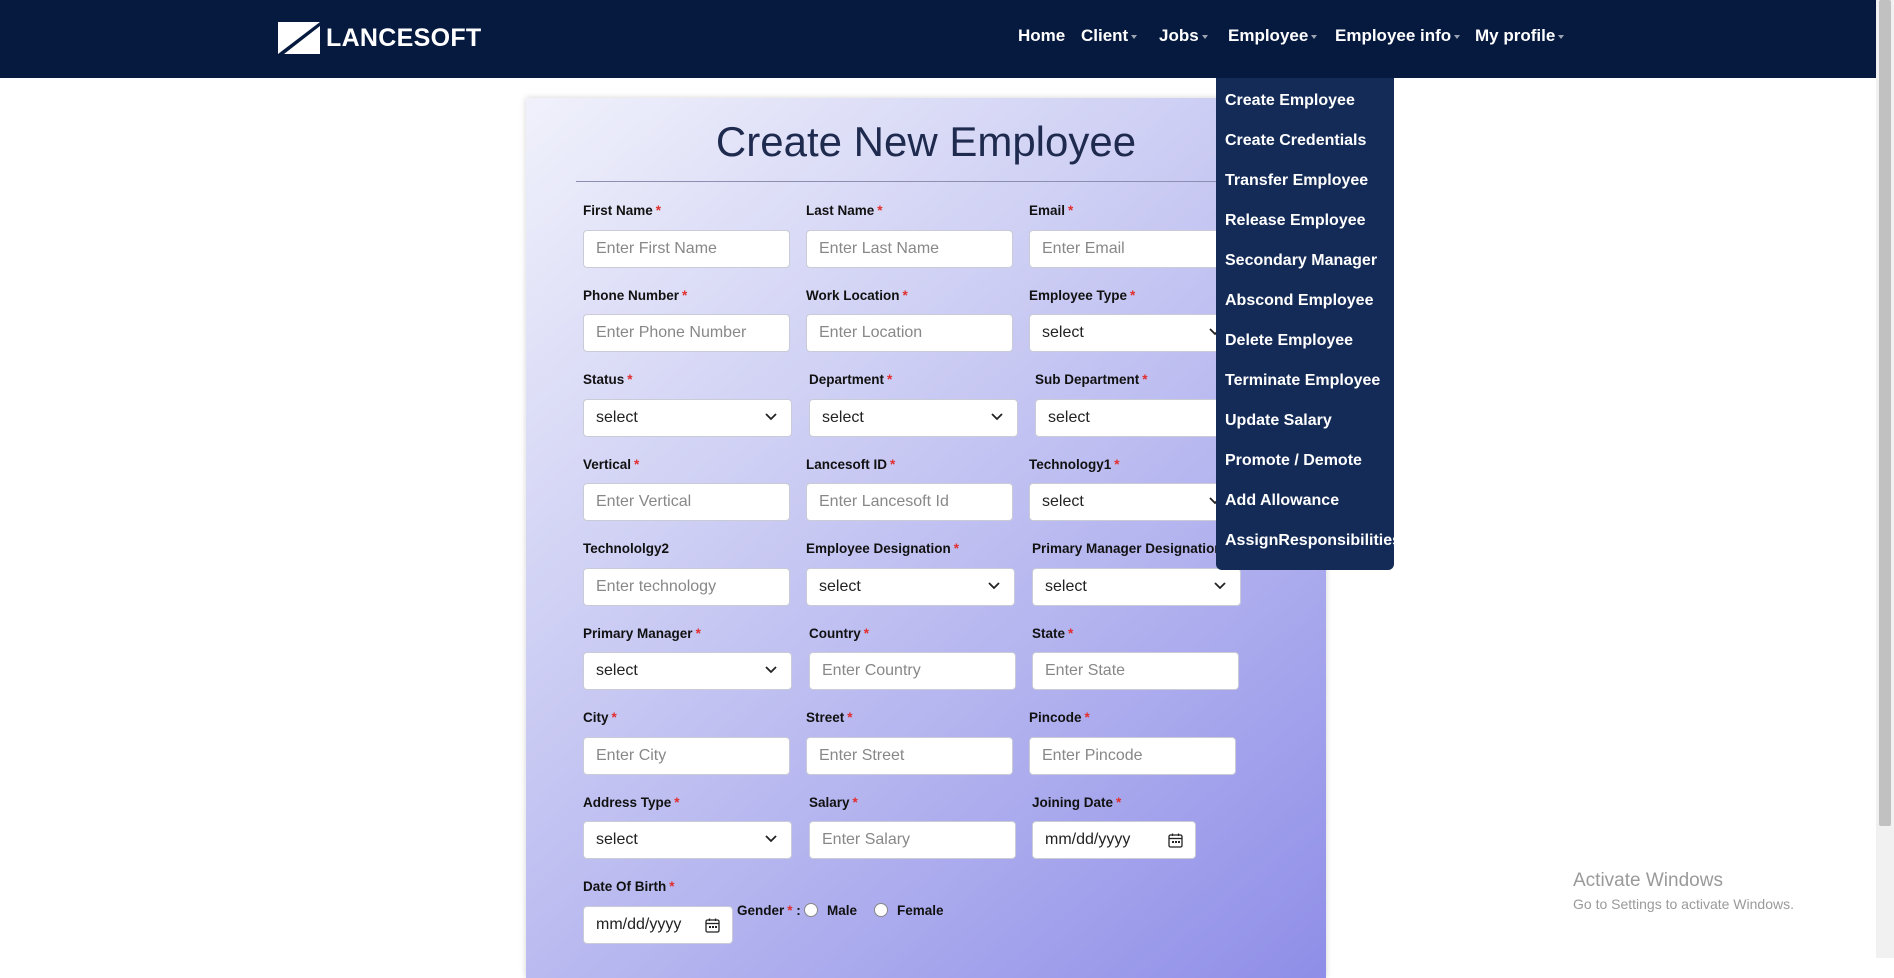 The height and width of the screenshot is (978, 1894). I want to click on work-location-input, so click(909, 333).